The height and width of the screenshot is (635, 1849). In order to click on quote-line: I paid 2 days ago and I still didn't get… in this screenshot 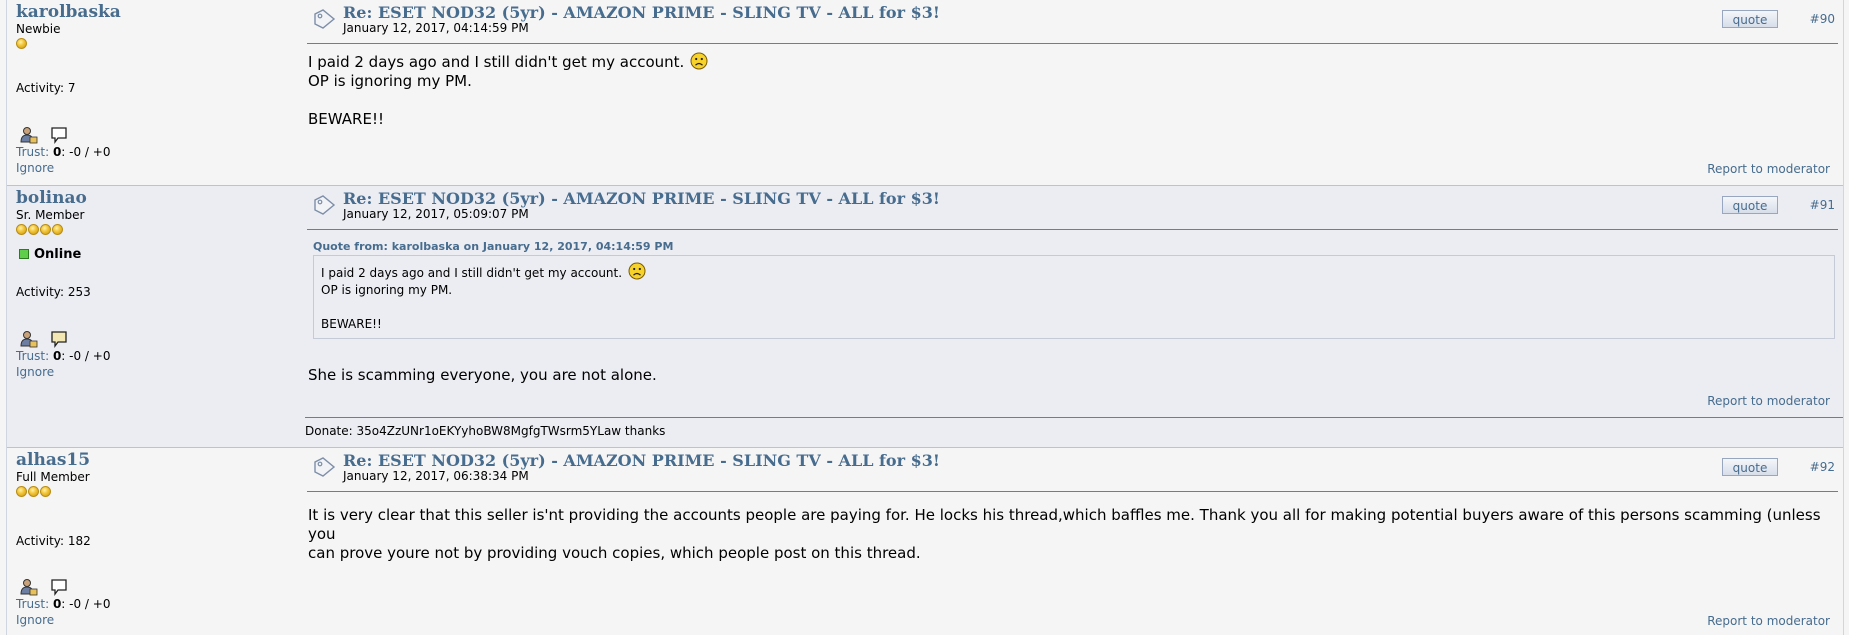, I will do `click(1074, 272)`.